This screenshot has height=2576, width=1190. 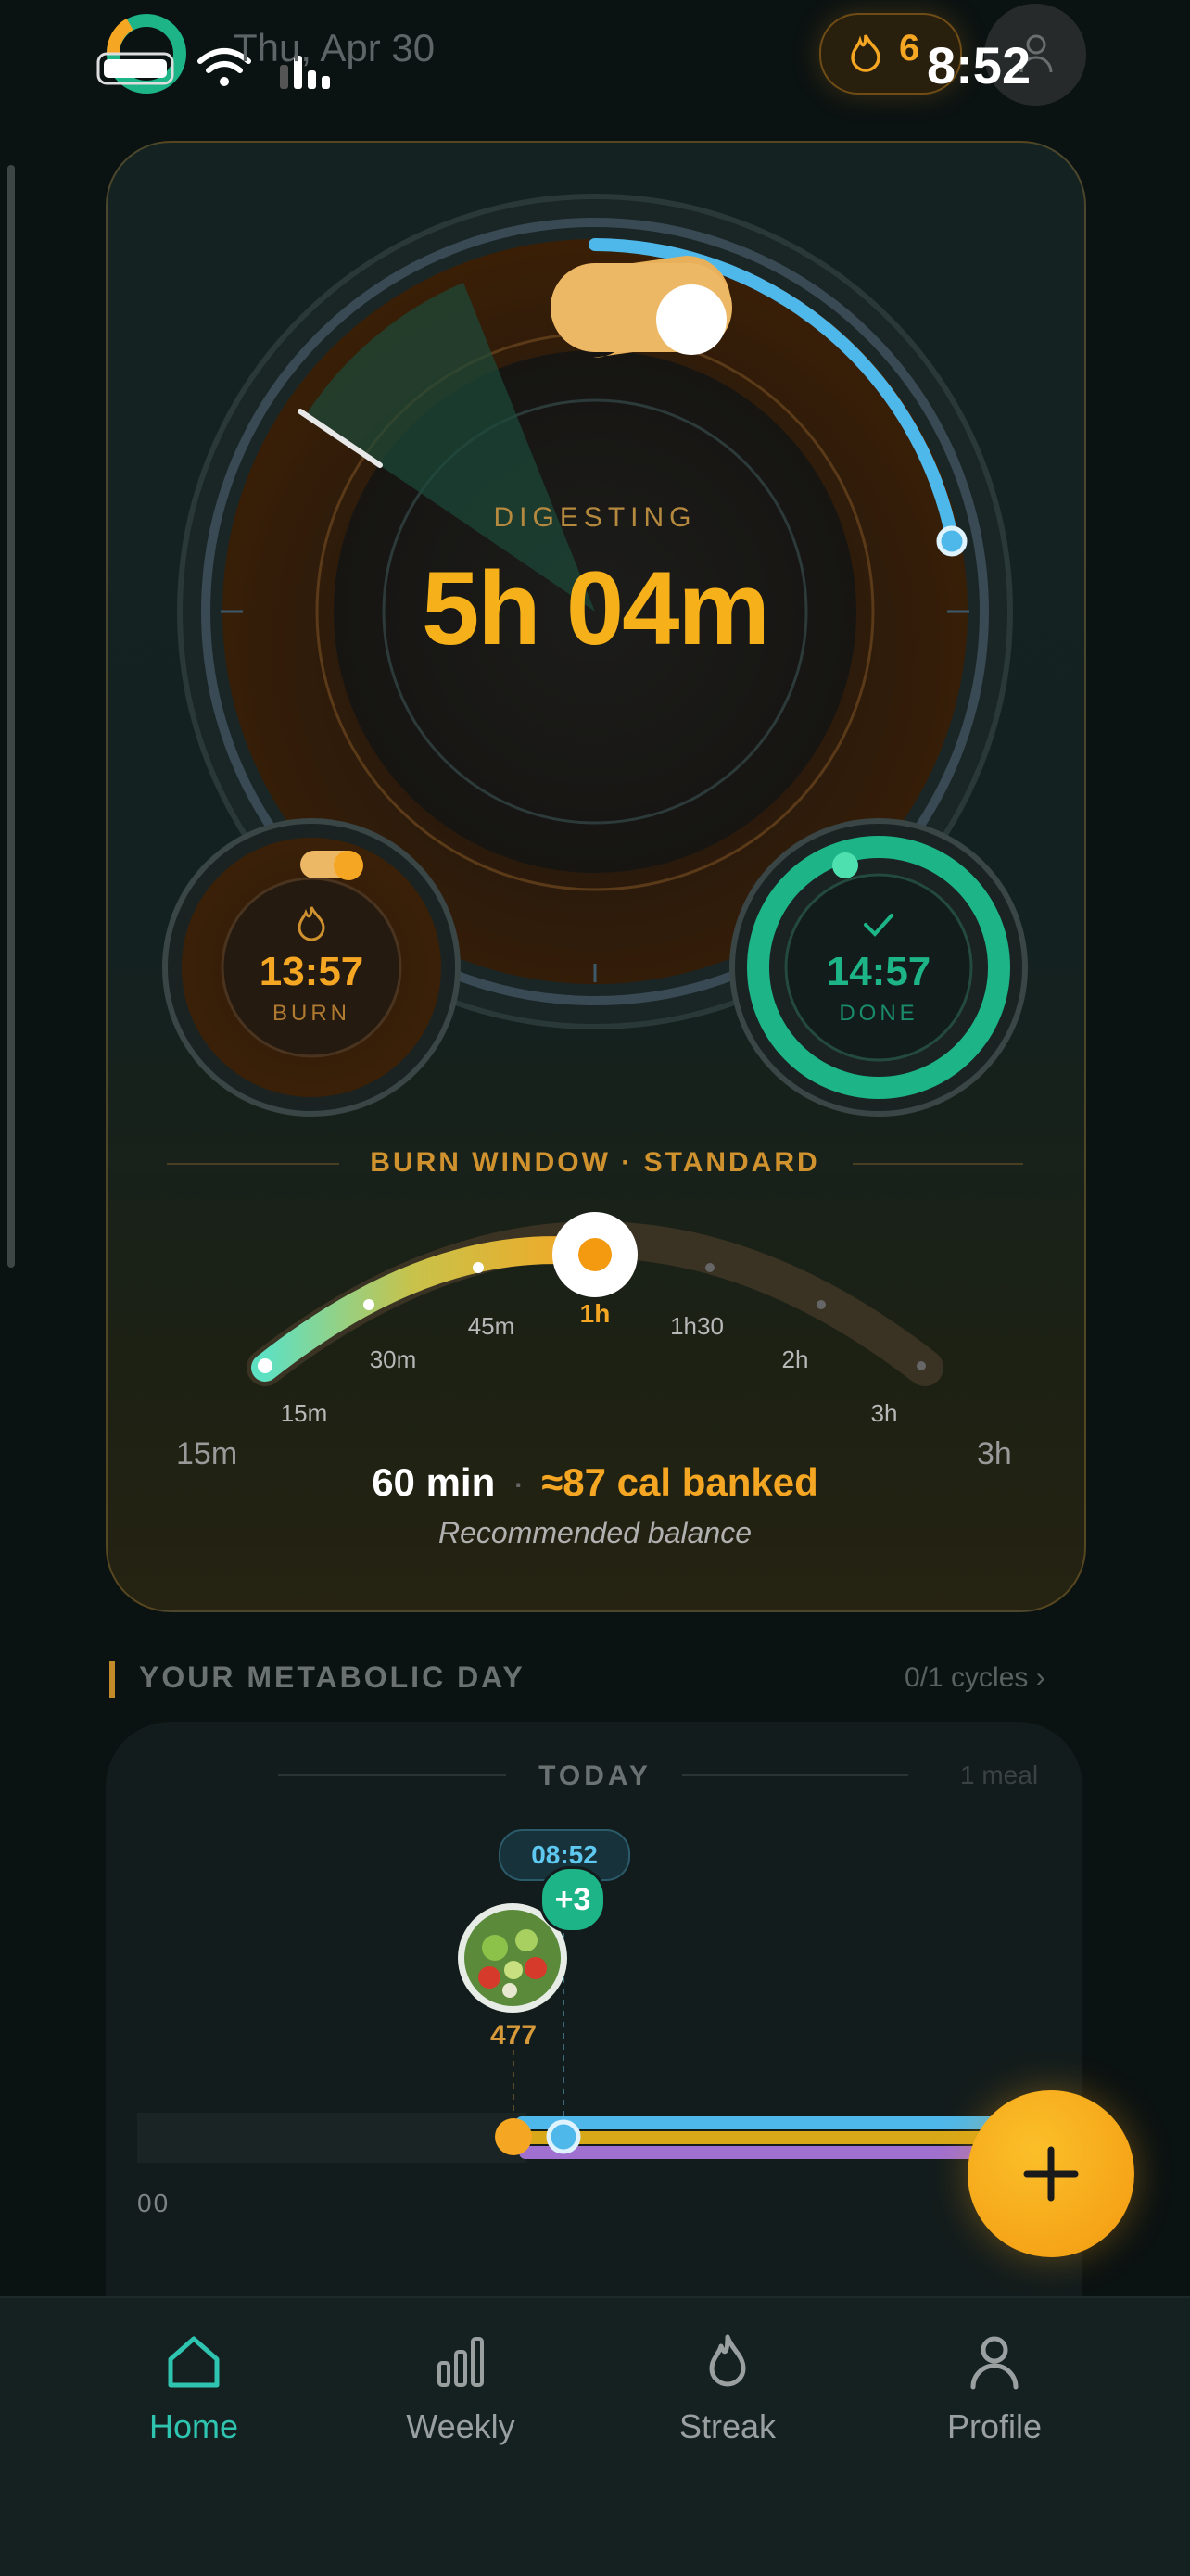 I want to click on nav-streak-label: Streak, so click(x=727, y=2426).